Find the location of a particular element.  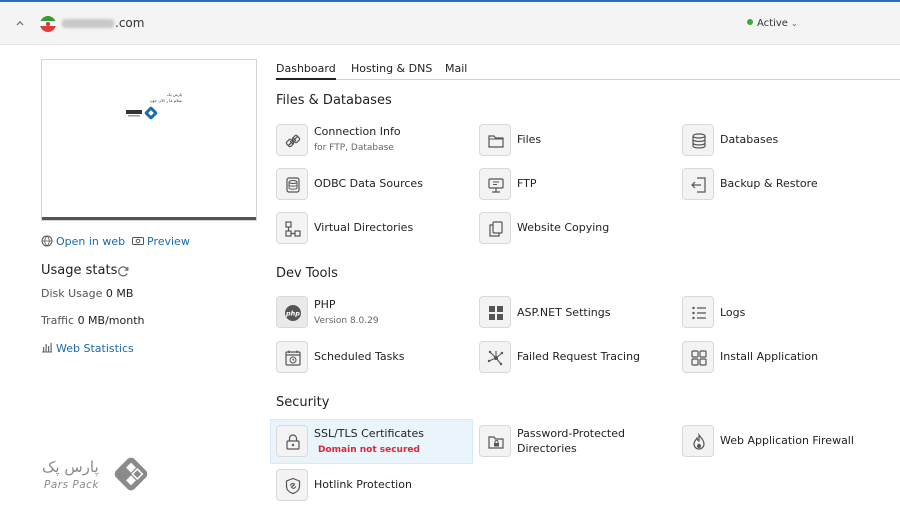

thumbnail-text-line1: پارس پک is located at coordinates (174, 94).